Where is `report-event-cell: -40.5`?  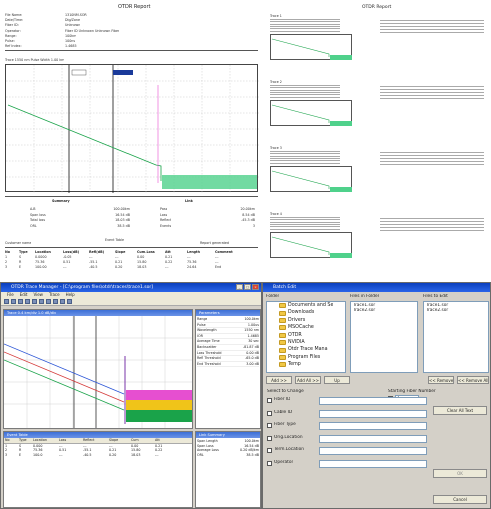 report-event-cell: -40.5 is located at coordinates (93, 267).